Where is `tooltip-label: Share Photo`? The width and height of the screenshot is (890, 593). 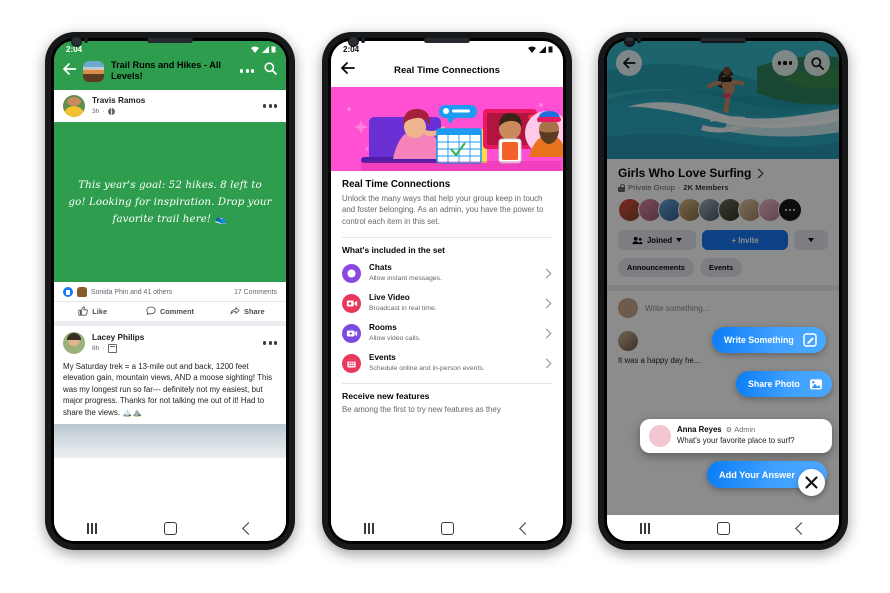 tooltip-label: Share Photo is located at coordinates (774, 384).